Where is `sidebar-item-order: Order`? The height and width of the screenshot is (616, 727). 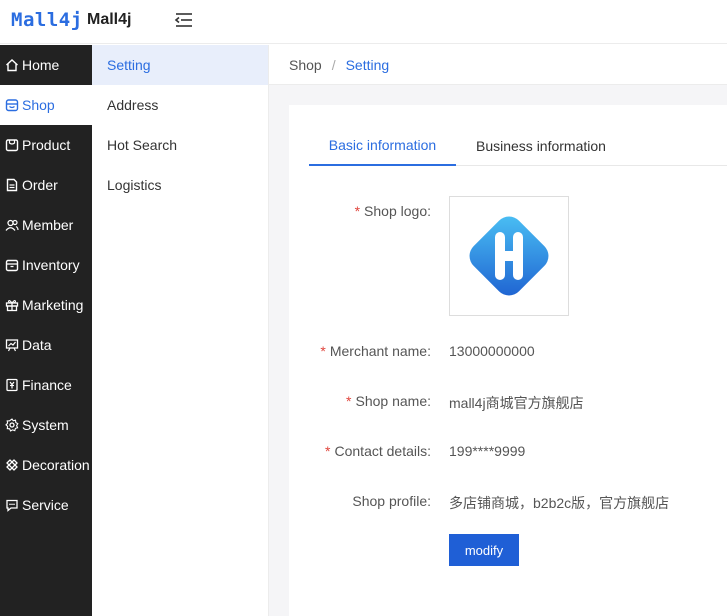
sidebar-item-order: Order is located at coordinates (46, 185).